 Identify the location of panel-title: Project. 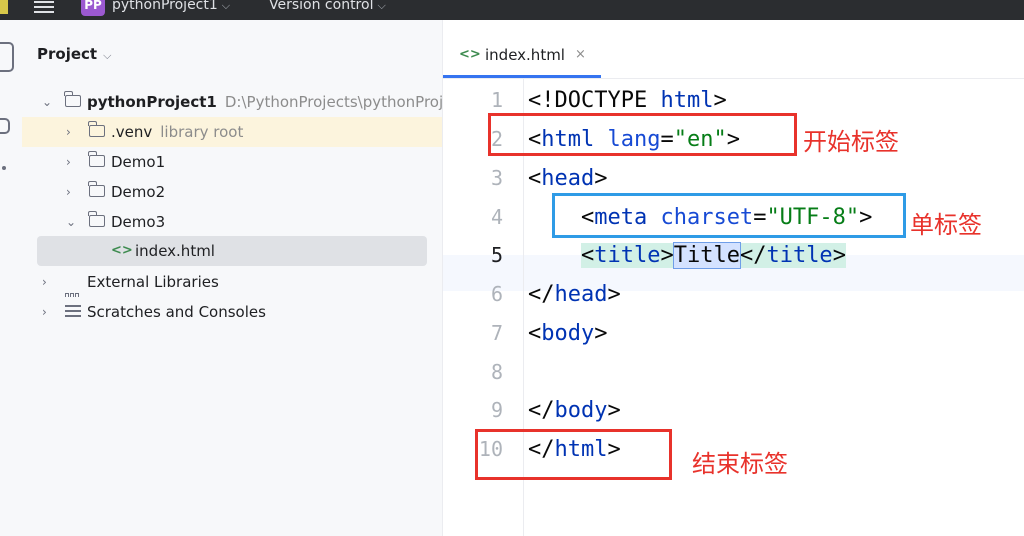
(67, 54).